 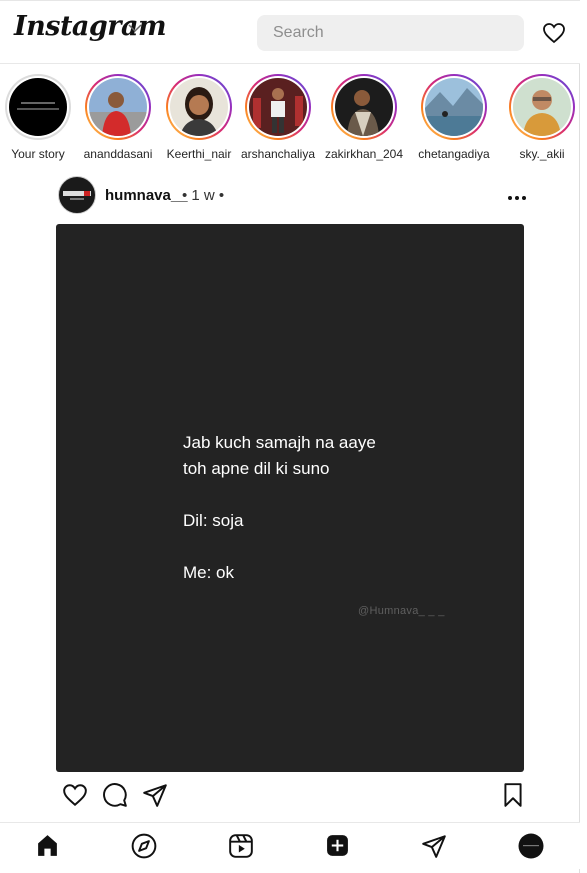 What do you see at coordinates (279, 442) in the screenshot?
I see `post-line: Jab kuch samajh na aaye` at bounding box center [279, 442].